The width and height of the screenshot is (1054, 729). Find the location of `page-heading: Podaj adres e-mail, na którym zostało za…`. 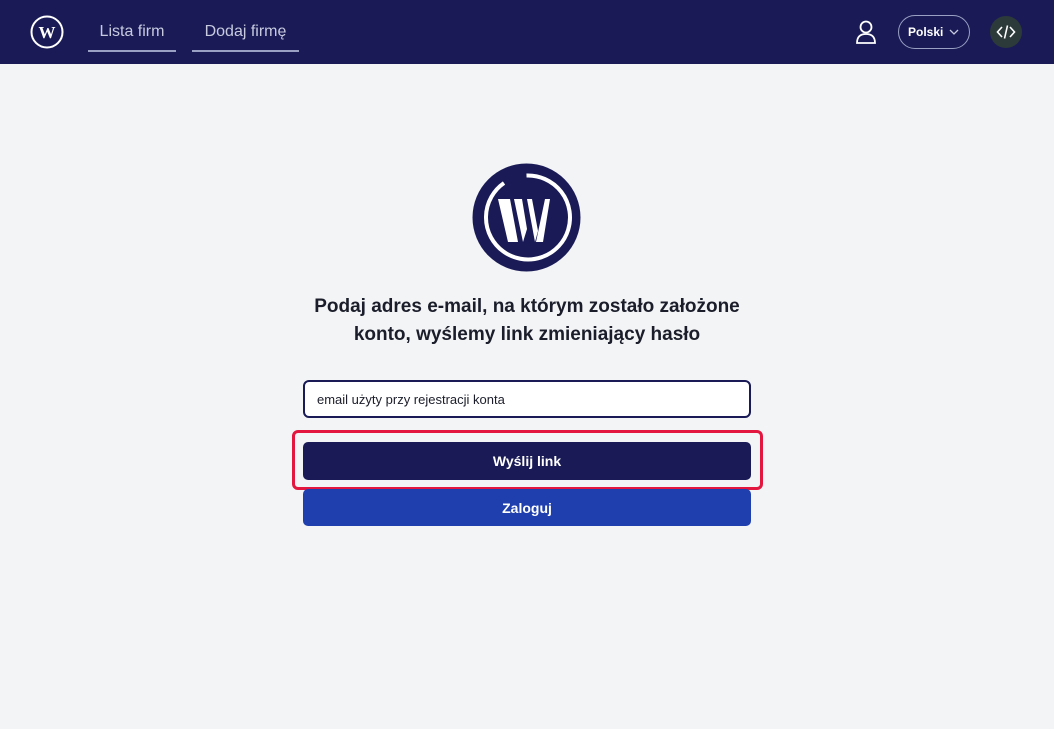

page-heading: Podaj adres e-mail, na którym zostało za… is located at coordinates (527, 321).